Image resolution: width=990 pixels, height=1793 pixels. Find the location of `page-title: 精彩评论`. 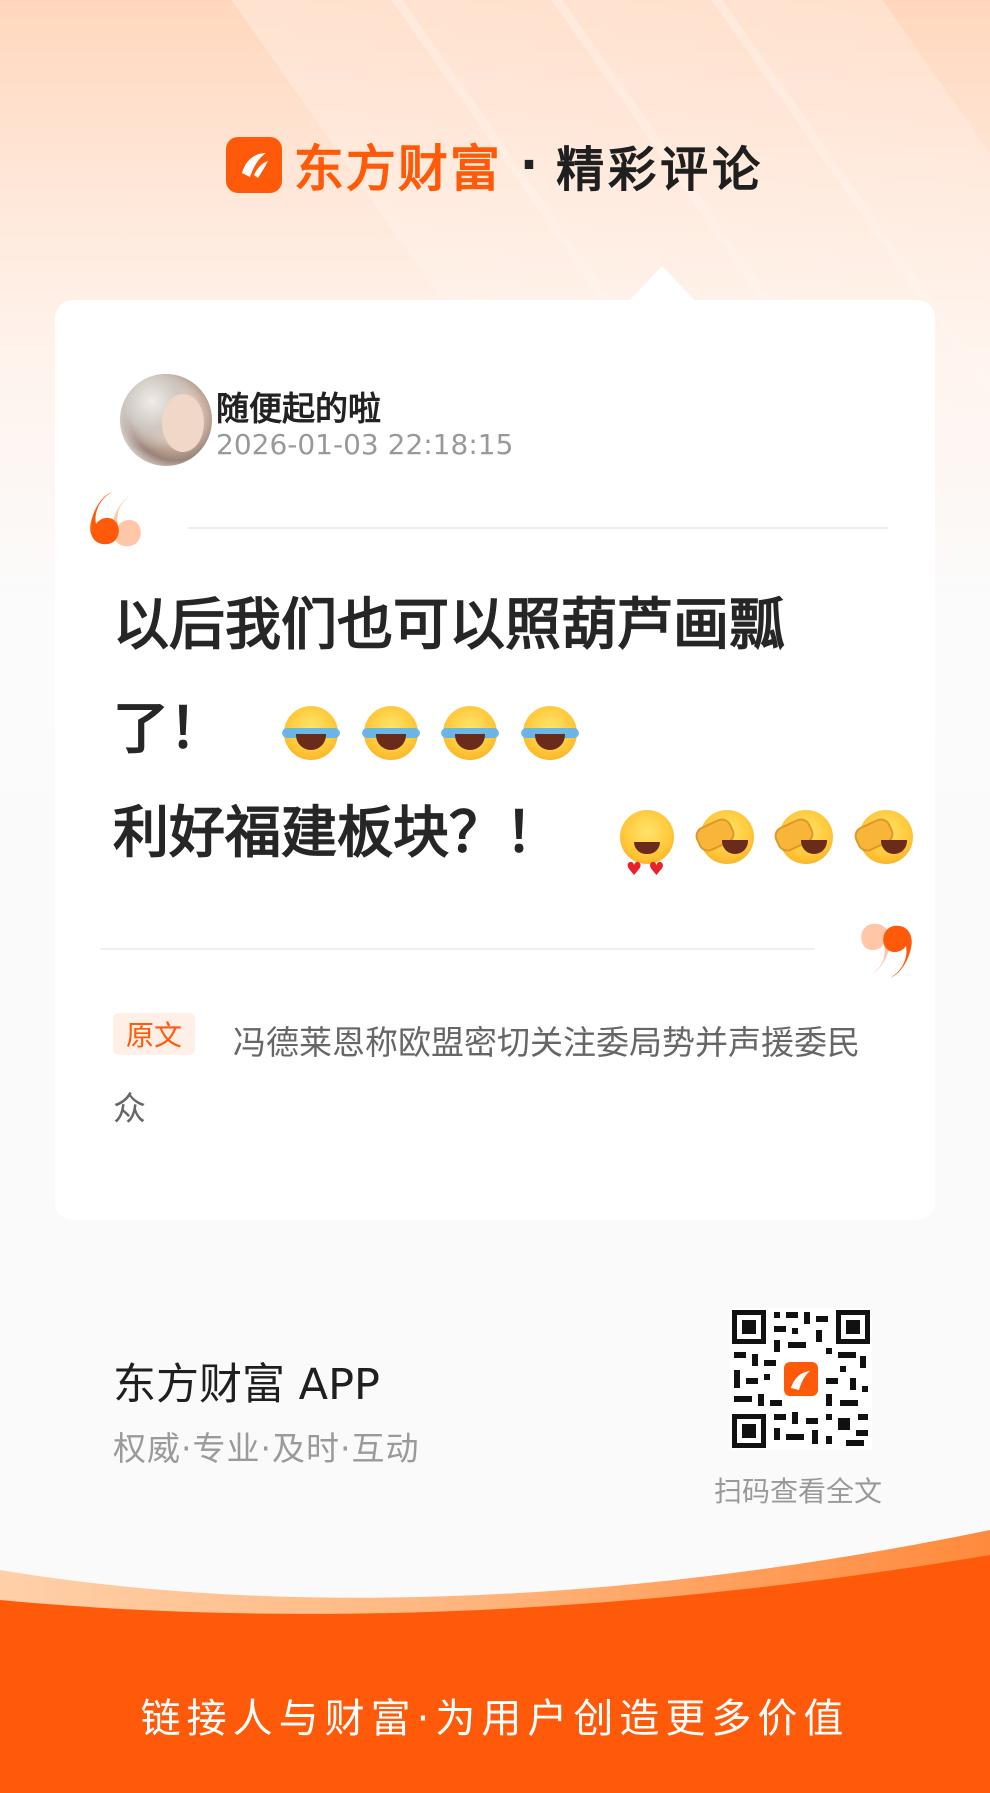

page-title: 精彩评论 is located at coordinates (660, 170).